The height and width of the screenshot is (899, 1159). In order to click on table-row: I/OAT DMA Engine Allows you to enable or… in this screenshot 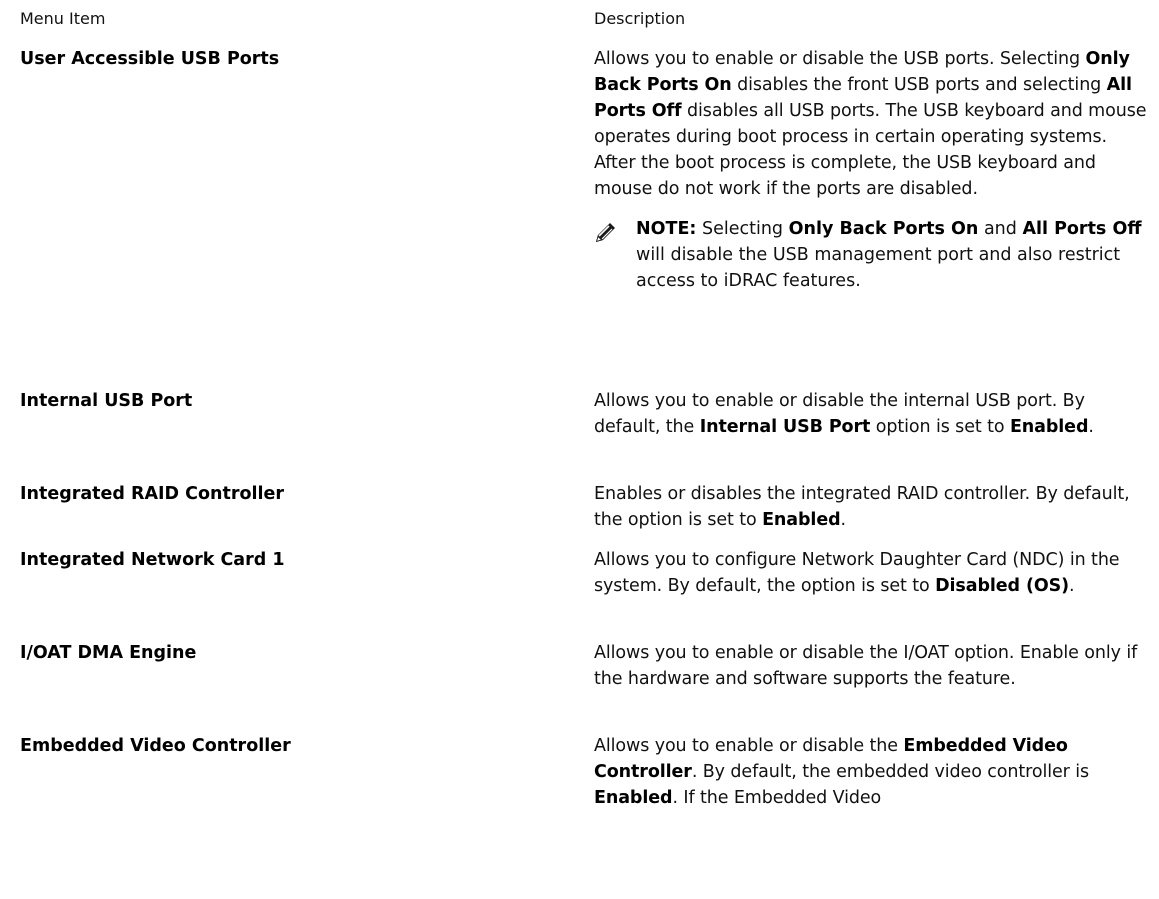, I will do `click(585, 686)`.